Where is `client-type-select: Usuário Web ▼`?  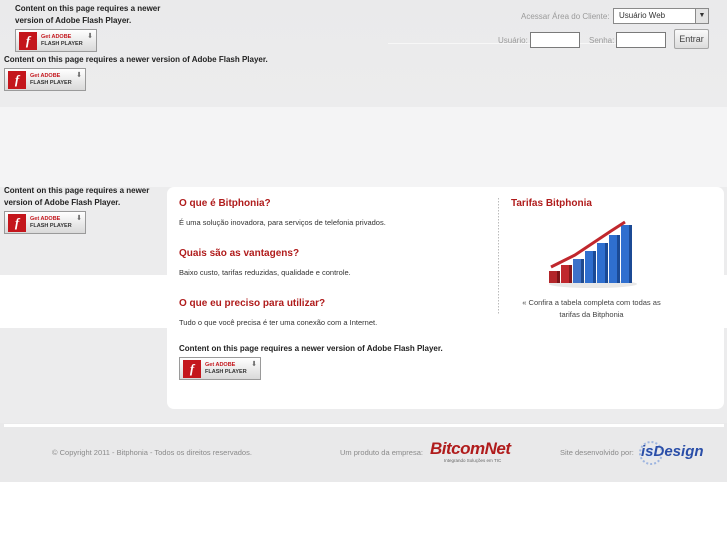
client-type-select: Usuário Web ▼ is located at coordinates (661, 16).